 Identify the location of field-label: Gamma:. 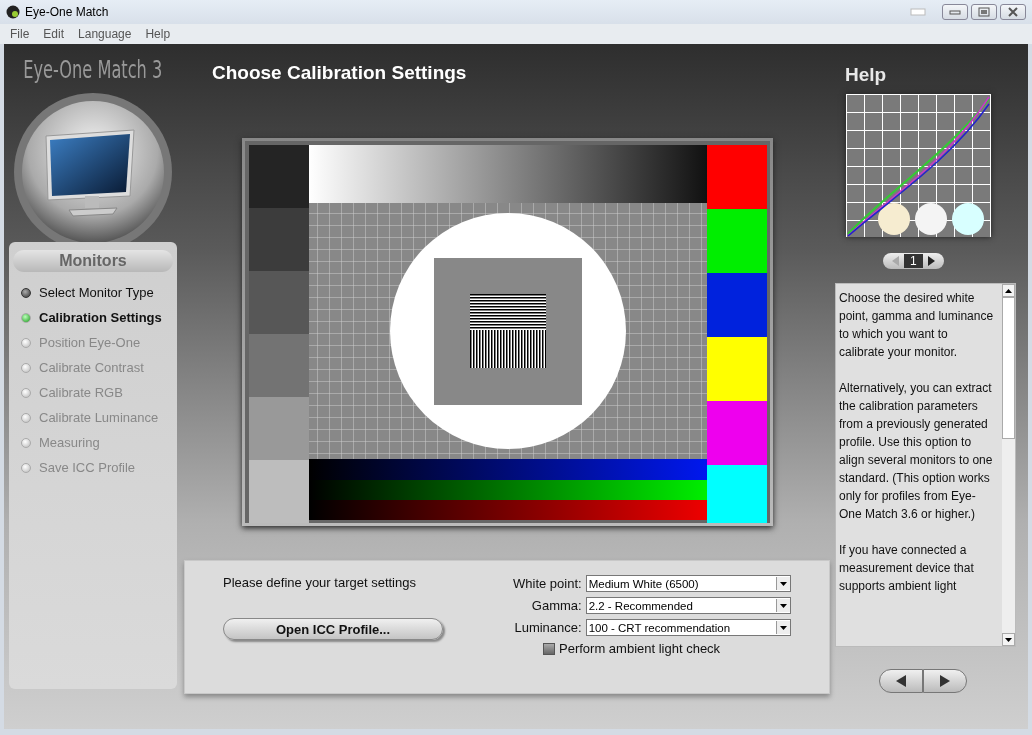
(556, 605).